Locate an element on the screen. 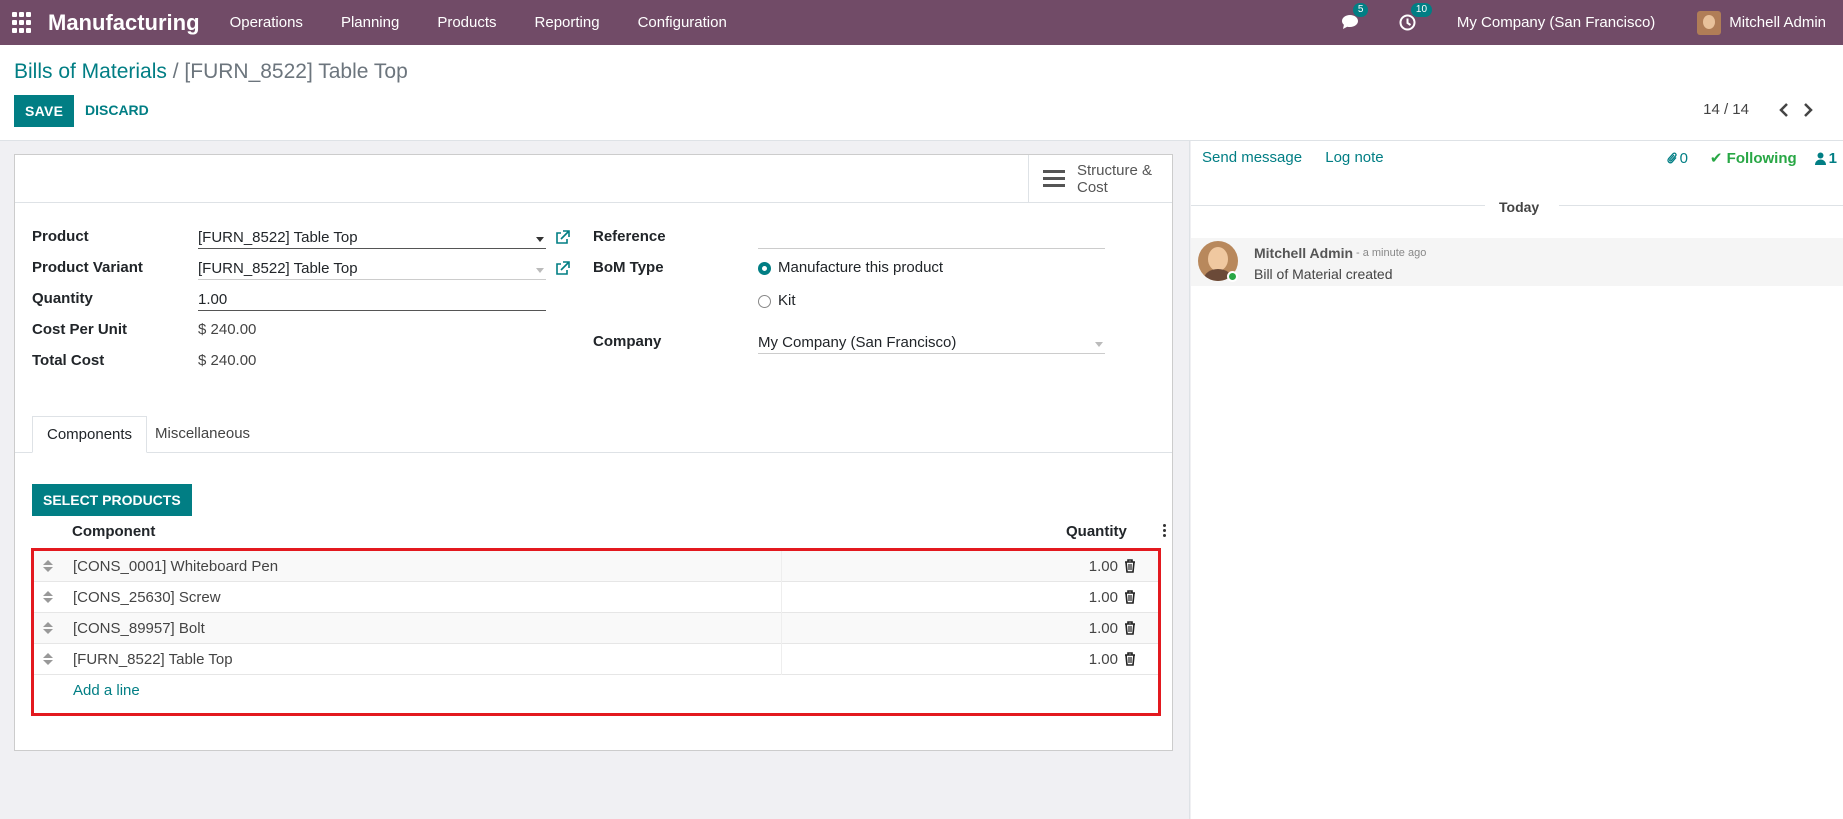  date-separator: Today is located at coordinates (1517, 207).